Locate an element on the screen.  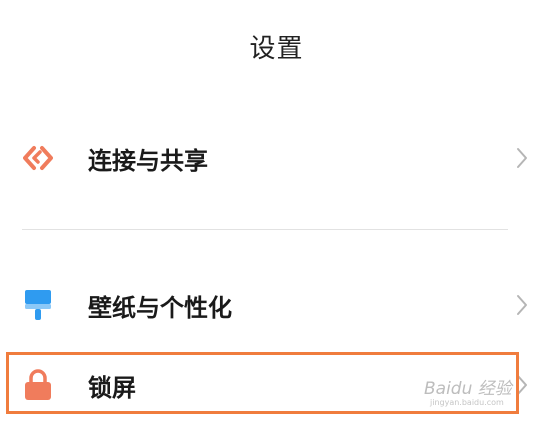
connection-share-icon is located at coordinates (38, 158).